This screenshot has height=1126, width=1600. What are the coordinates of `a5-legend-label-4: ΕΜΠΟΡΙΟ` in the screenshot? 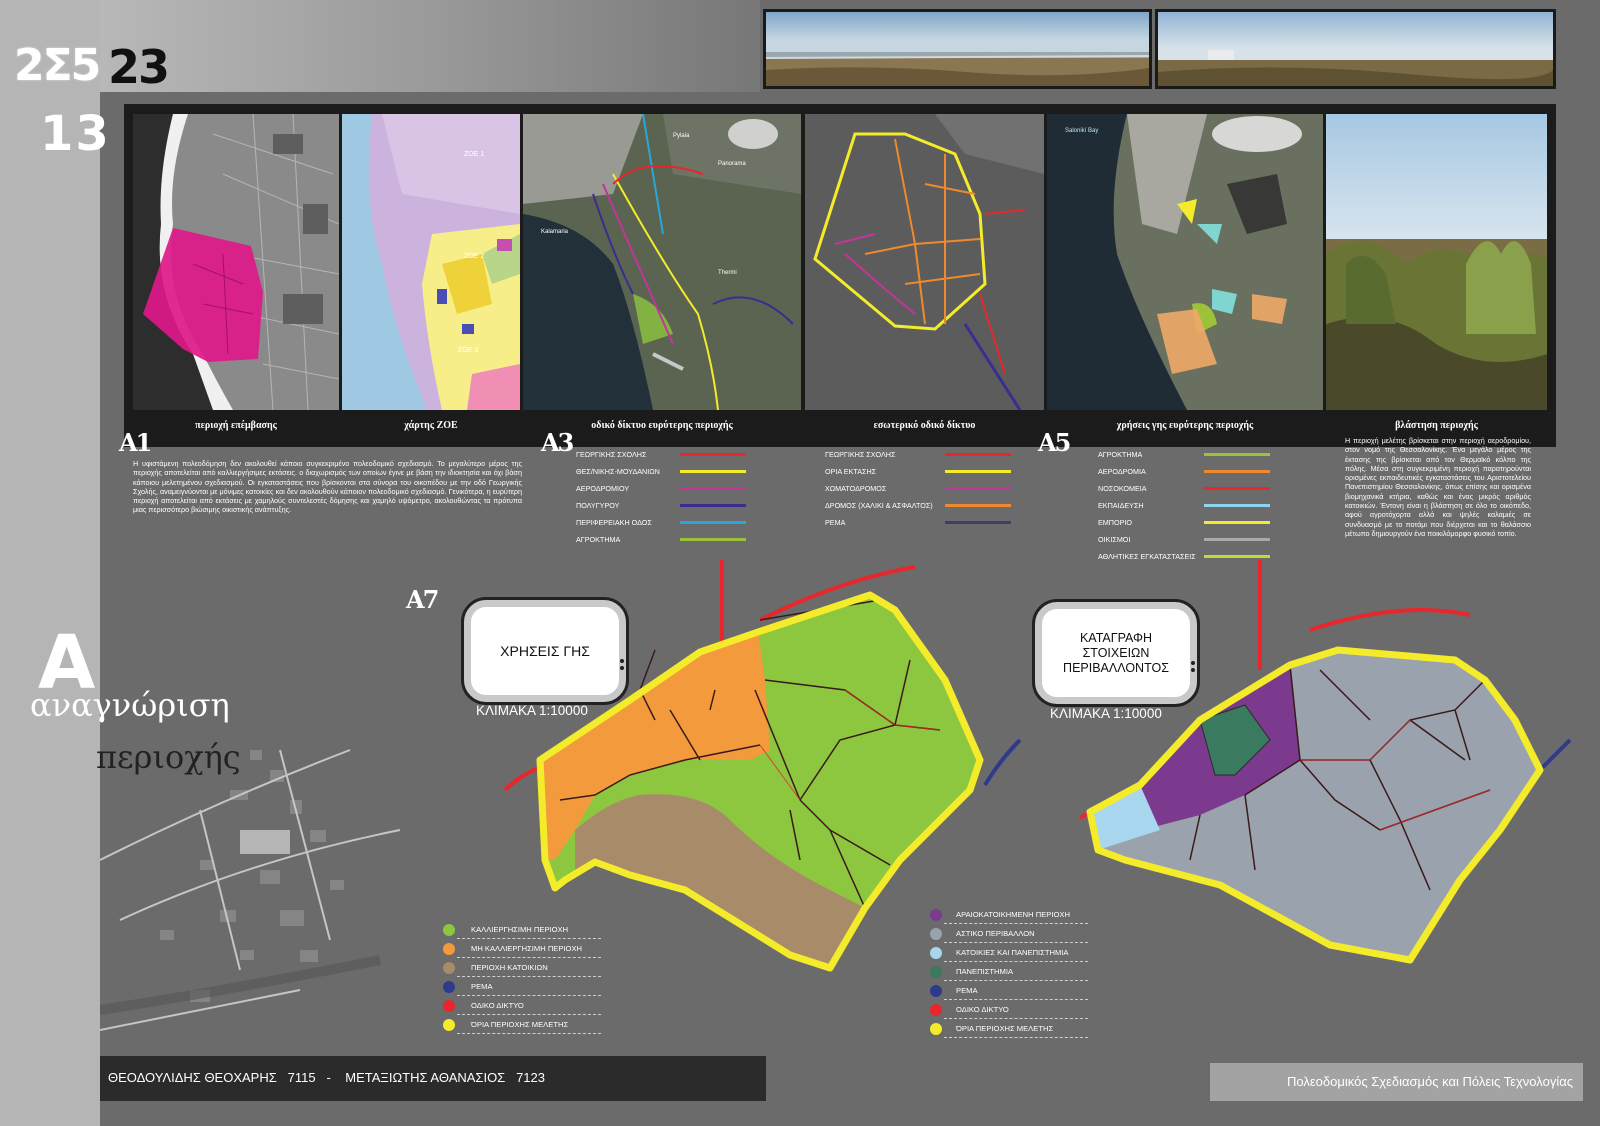 It's located at (1115, 522).